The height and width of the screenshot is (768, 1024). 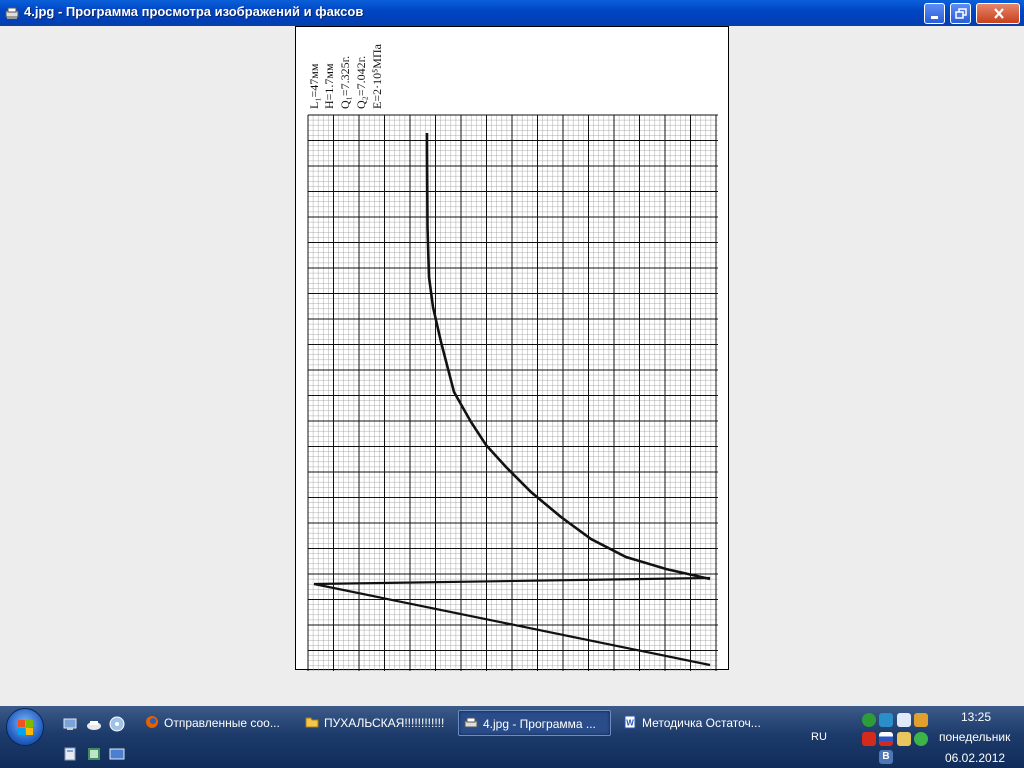 What do you see at coordinates (117, 724) in the screenshot?
I see `media-player-icon` at bounding box center [117, 724].